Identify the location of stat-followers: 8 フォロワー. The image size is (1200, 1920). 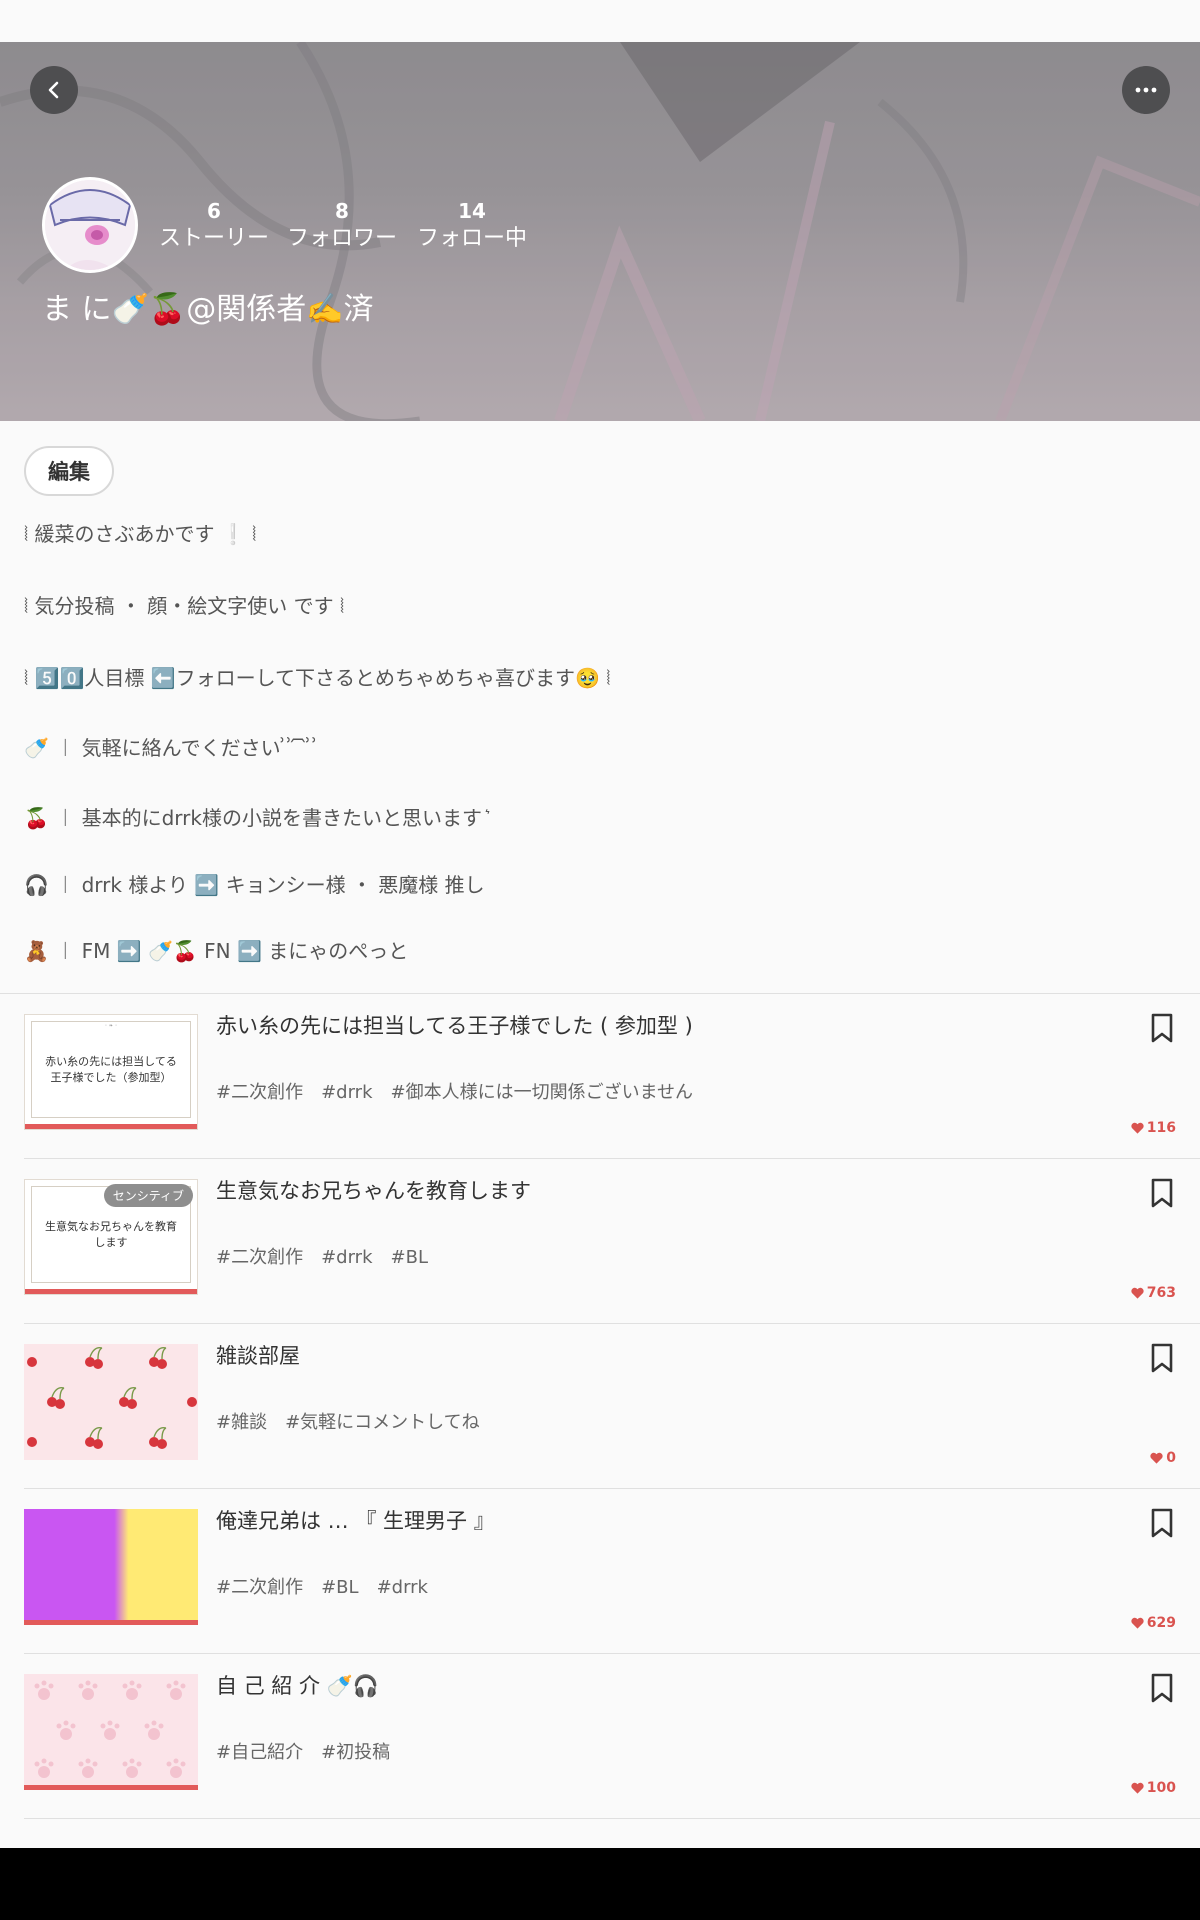
(342, 226).